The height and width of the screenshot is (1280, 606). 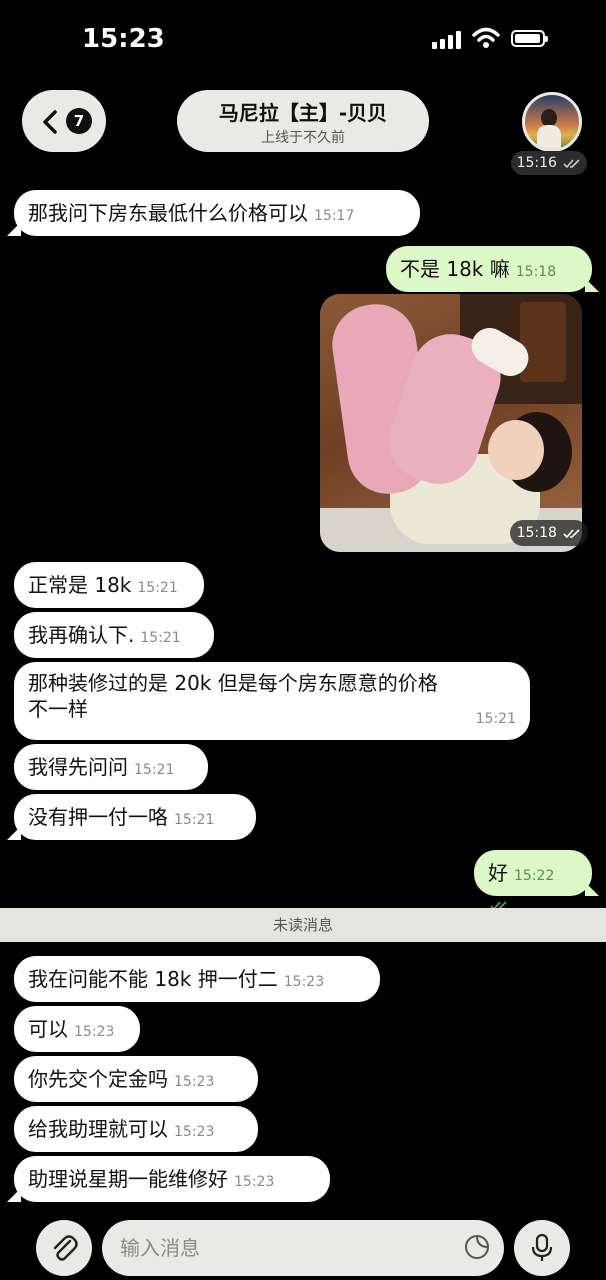 I want to click on message-input-bar: 输入消息, so click(x=303, y=1245).